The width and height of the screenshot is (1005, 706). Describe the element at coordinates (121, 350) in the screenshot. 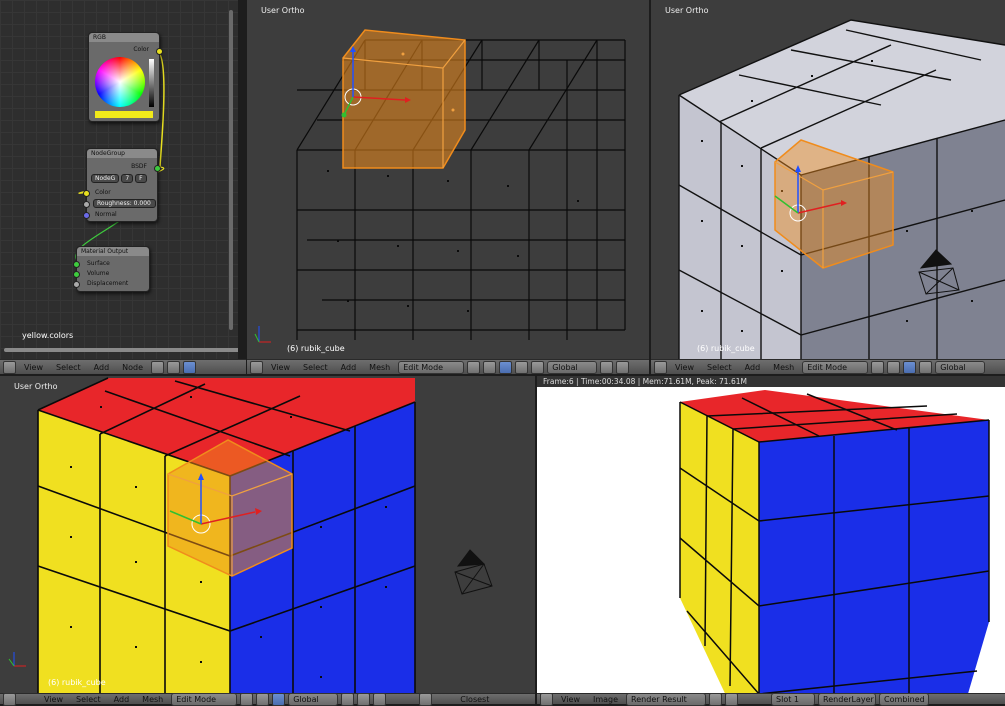

I see `node-editor-scrollbar` at that location.